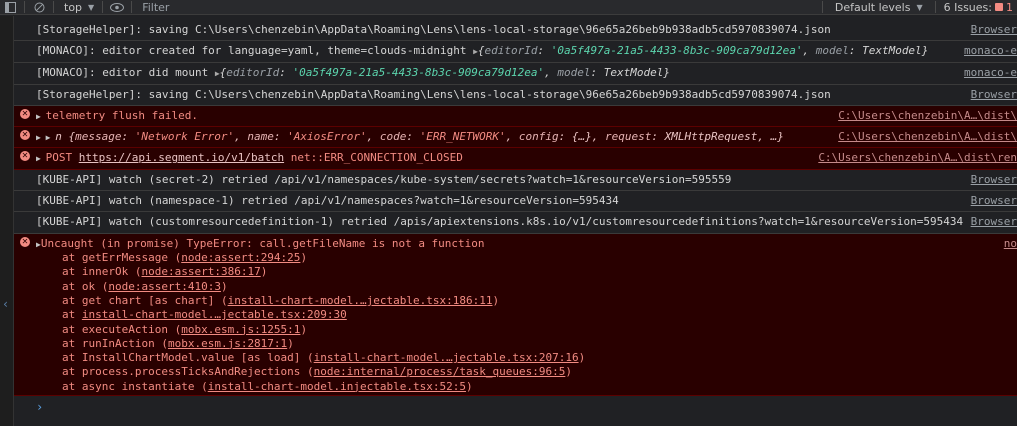 The image size is (1017, 426). I want to click on obj-value: '0a5f497a-21a5-4433-8b3c-909ca79d12ea', so click(676, 50).